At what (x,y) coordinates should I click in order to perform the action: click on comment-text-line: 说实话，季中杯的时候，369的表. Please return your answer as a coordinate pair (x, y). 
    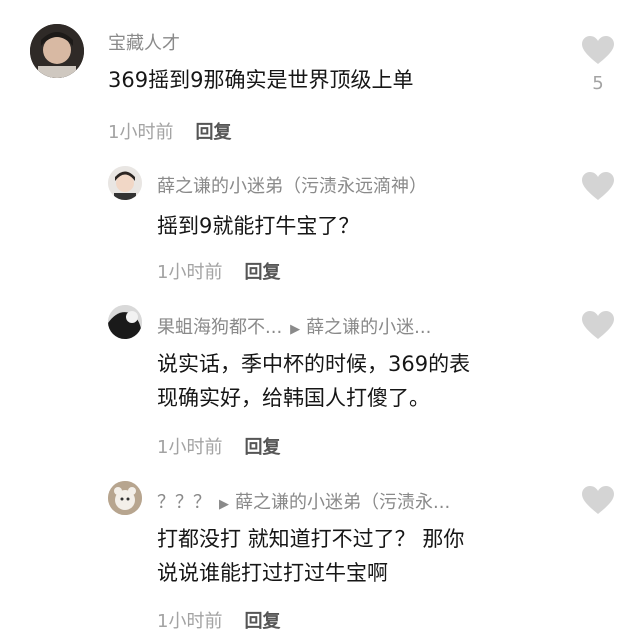
    Looking at the image, I should click on (314, 364).